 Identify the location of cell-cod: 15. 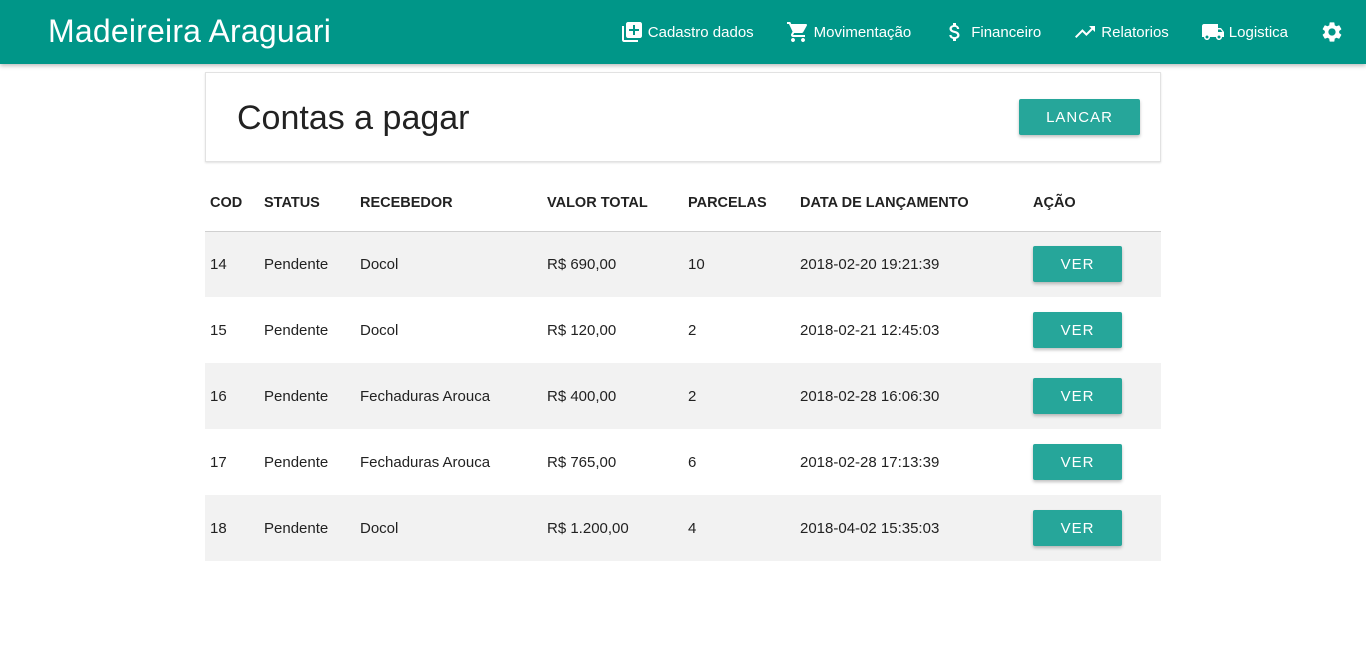
(218, 330).